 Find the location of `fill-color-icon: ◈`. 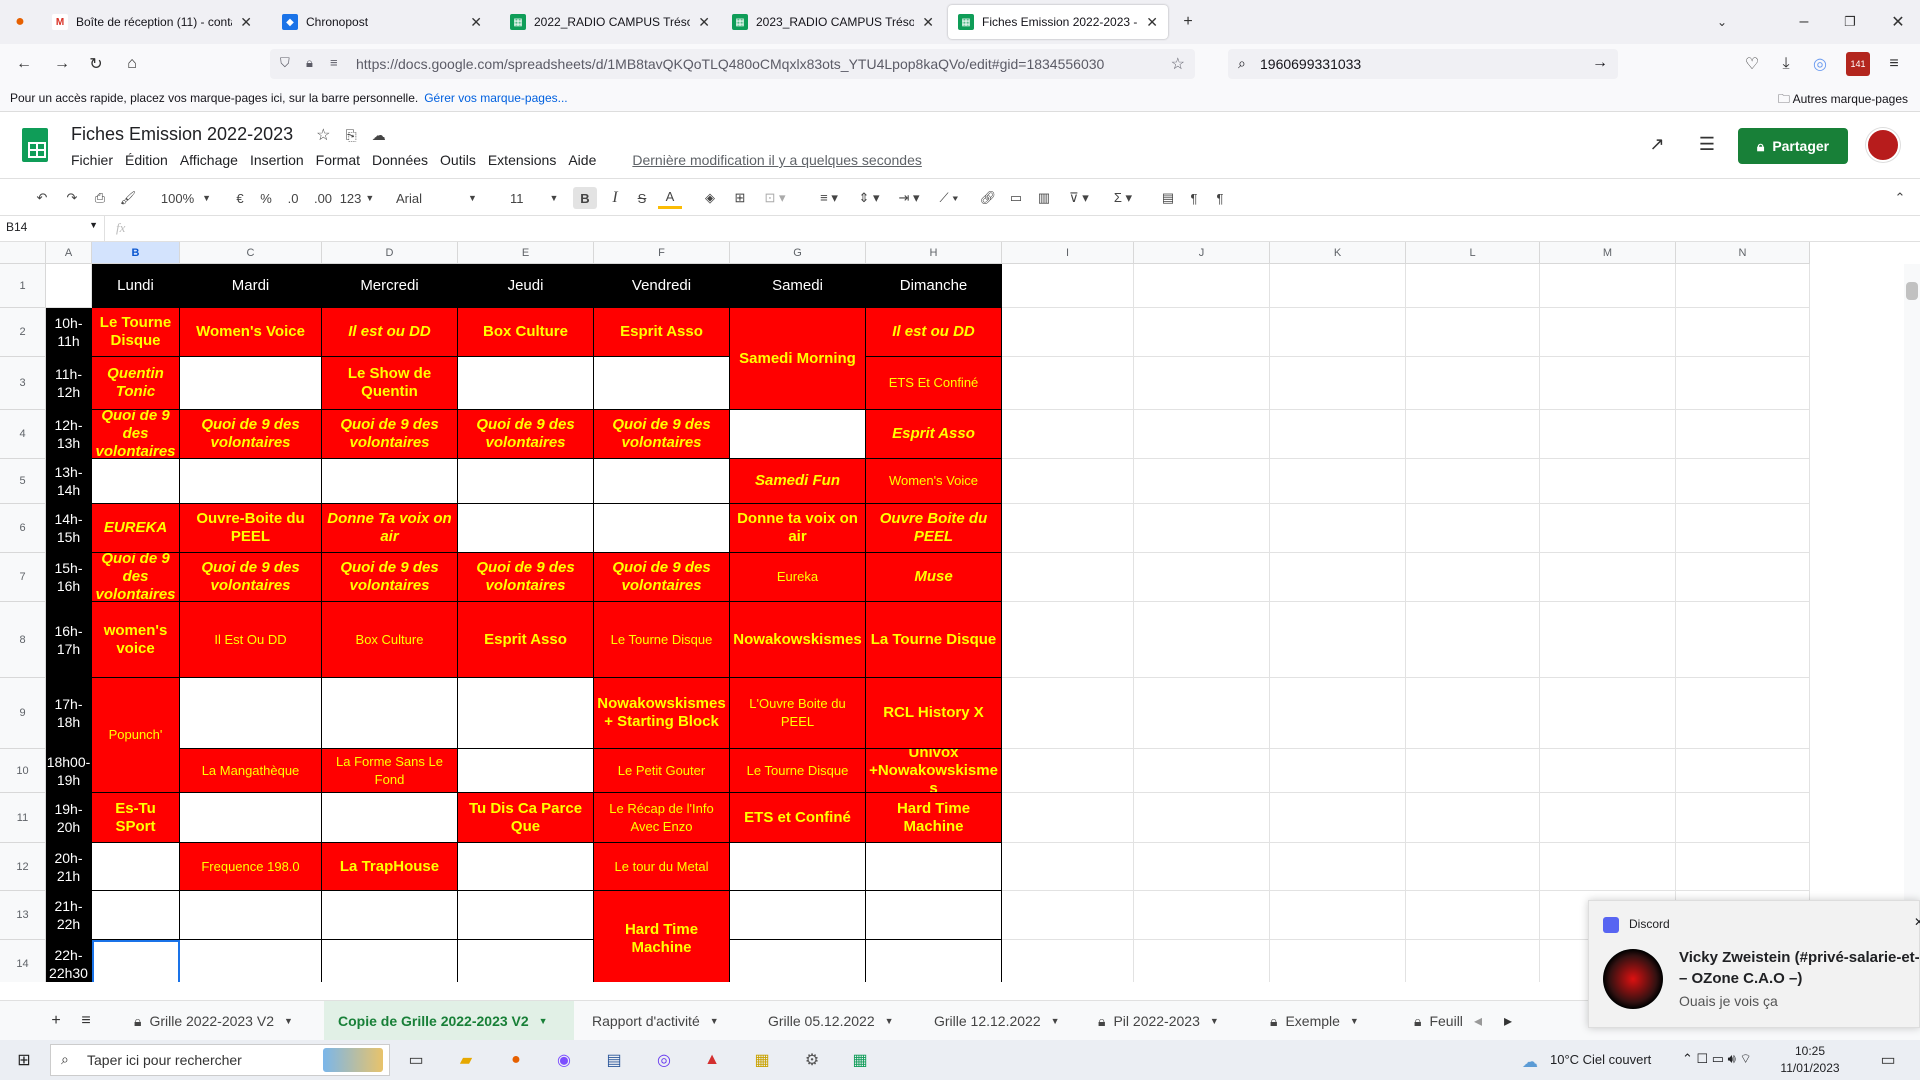

fill-color-icon: ◈ is located at coordinates (710, 198).